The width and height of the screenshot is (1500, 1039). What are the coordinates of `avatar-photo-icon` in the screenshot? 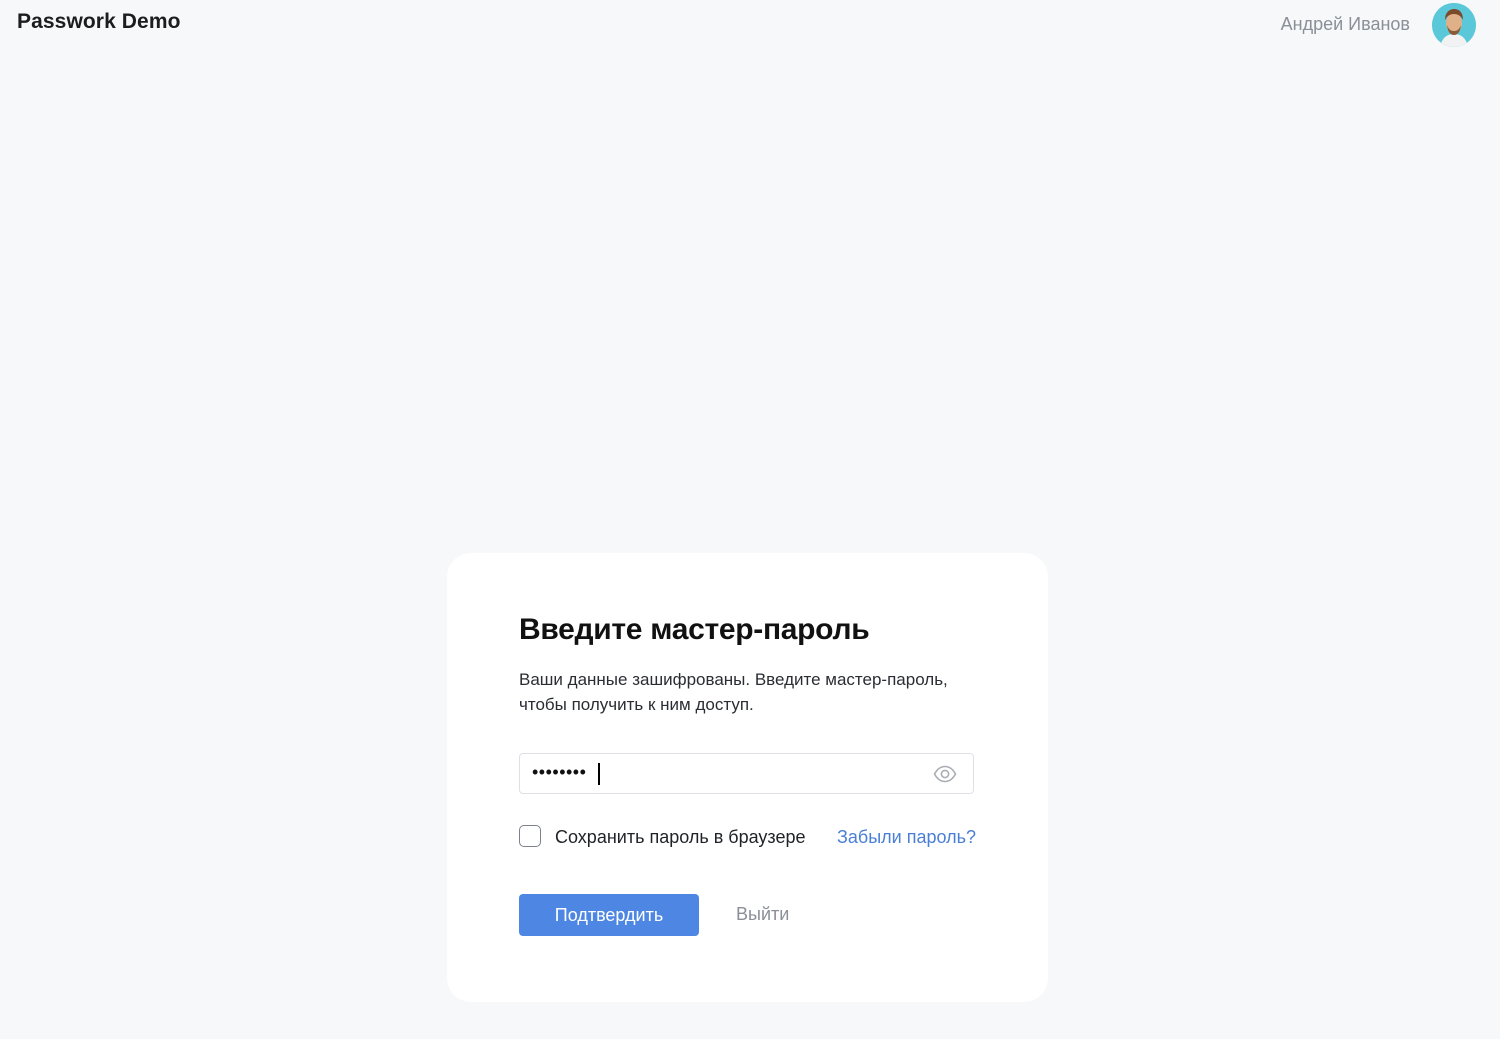 It's located at (1454, 25).